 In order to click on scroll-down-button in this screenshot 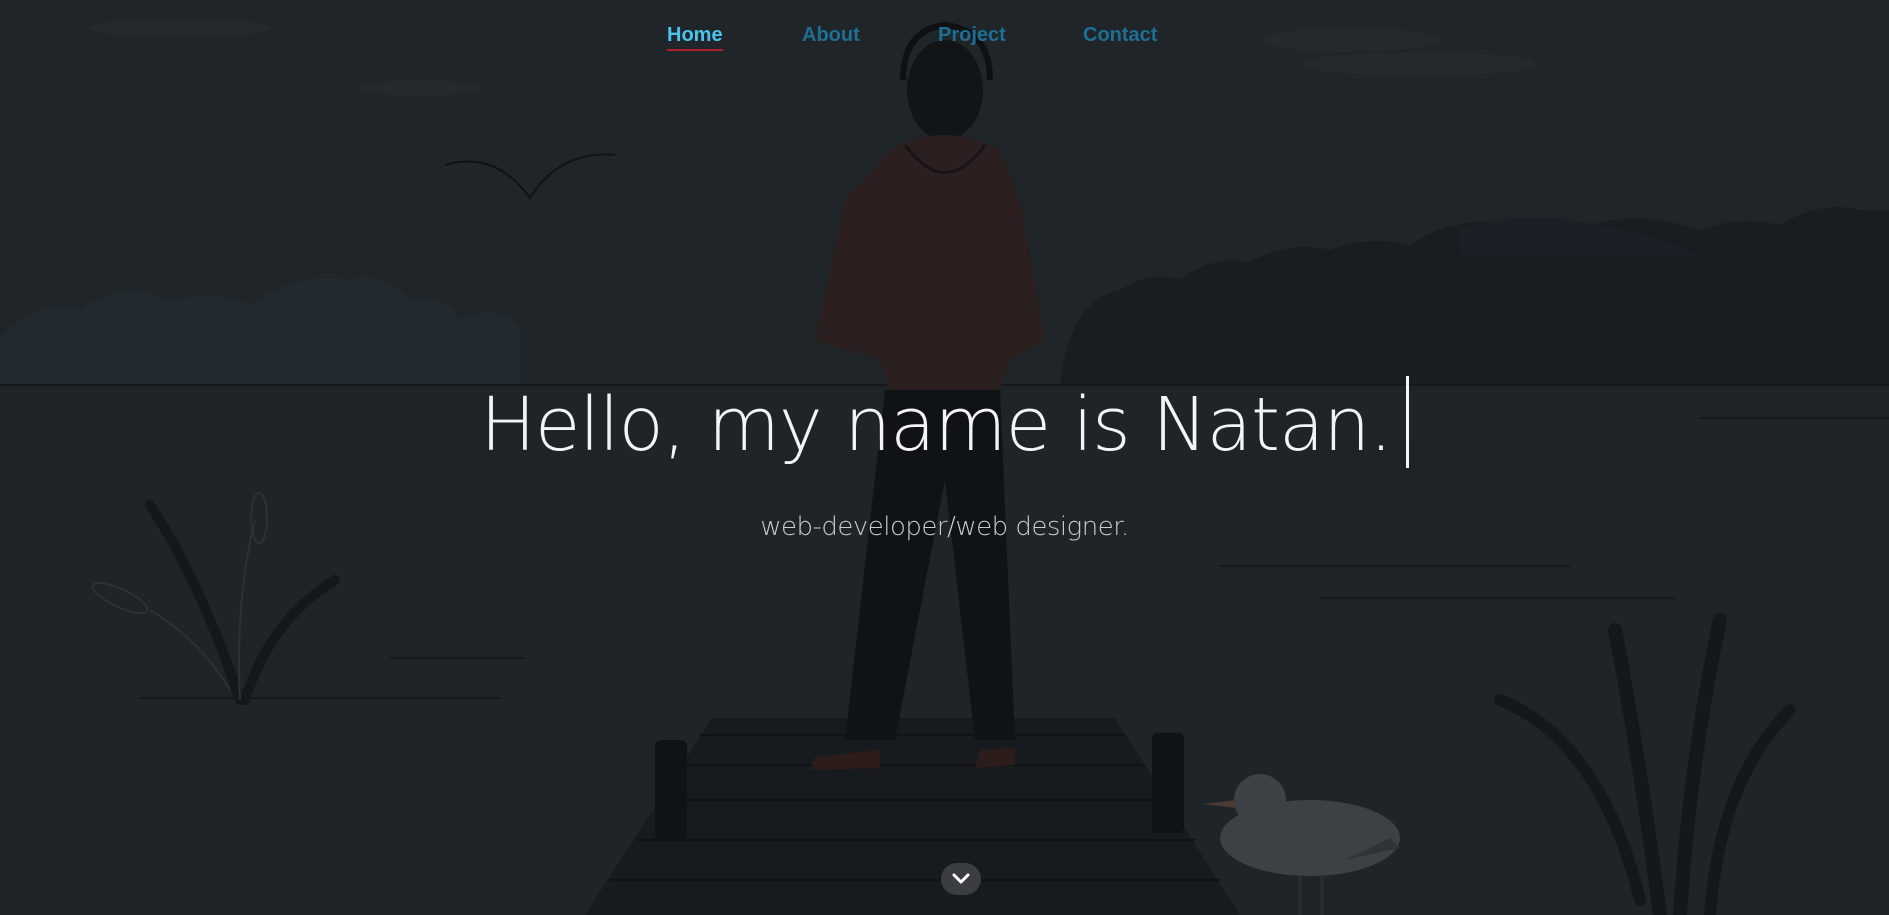, I will do `click(961, 879)`.